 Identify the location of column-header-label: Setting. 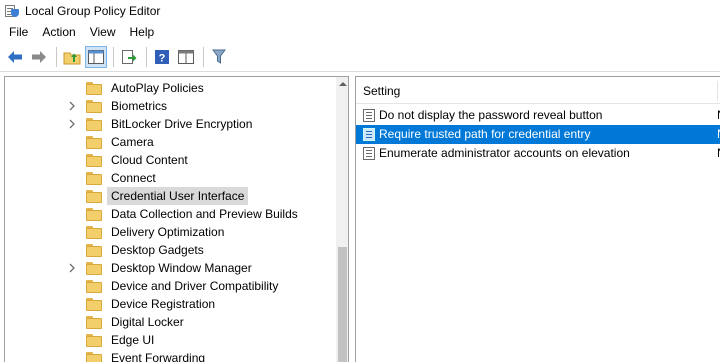
(382, 91).